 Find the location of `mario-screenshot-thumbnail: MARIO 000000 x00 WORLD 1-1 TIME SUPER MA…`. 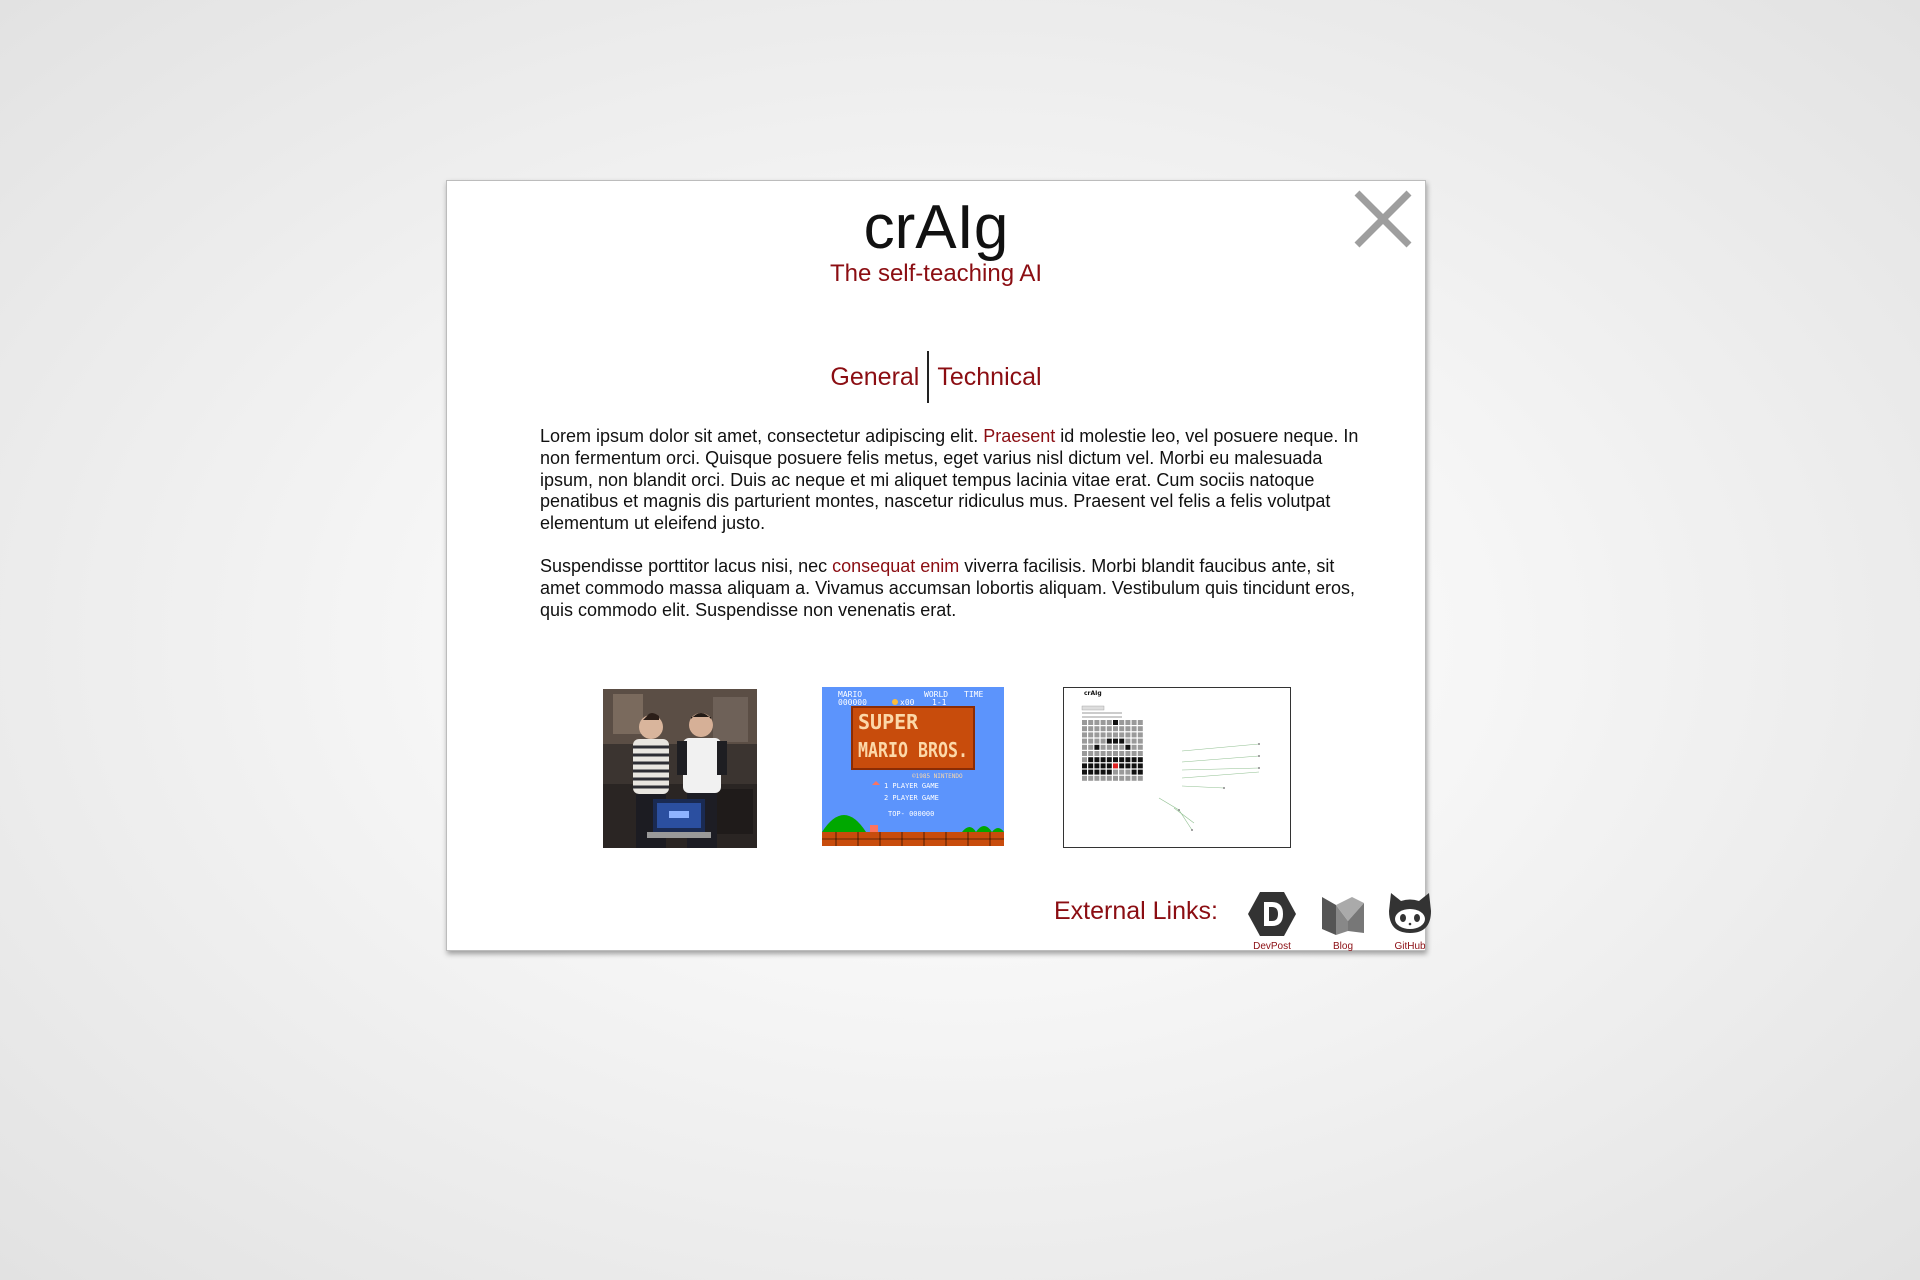

mario-screenshot-thumbnail: MARIO 000000 x00 WORLD 1-1 TIME SUPER MA… is located at coordinates (913, 766).